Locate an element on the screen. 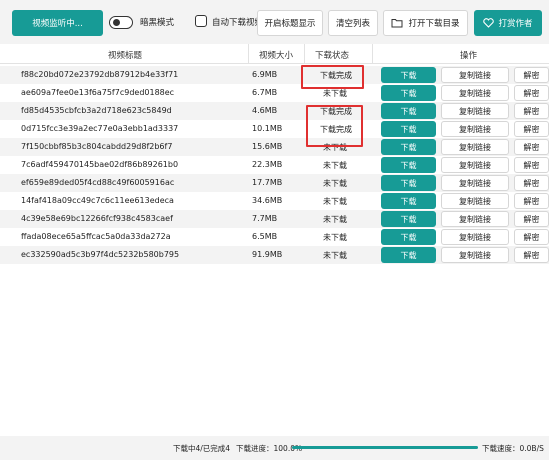 The height and width of the screenshot is (460, 549). video-size: 6.9MB is located at coordinates (265, 74).